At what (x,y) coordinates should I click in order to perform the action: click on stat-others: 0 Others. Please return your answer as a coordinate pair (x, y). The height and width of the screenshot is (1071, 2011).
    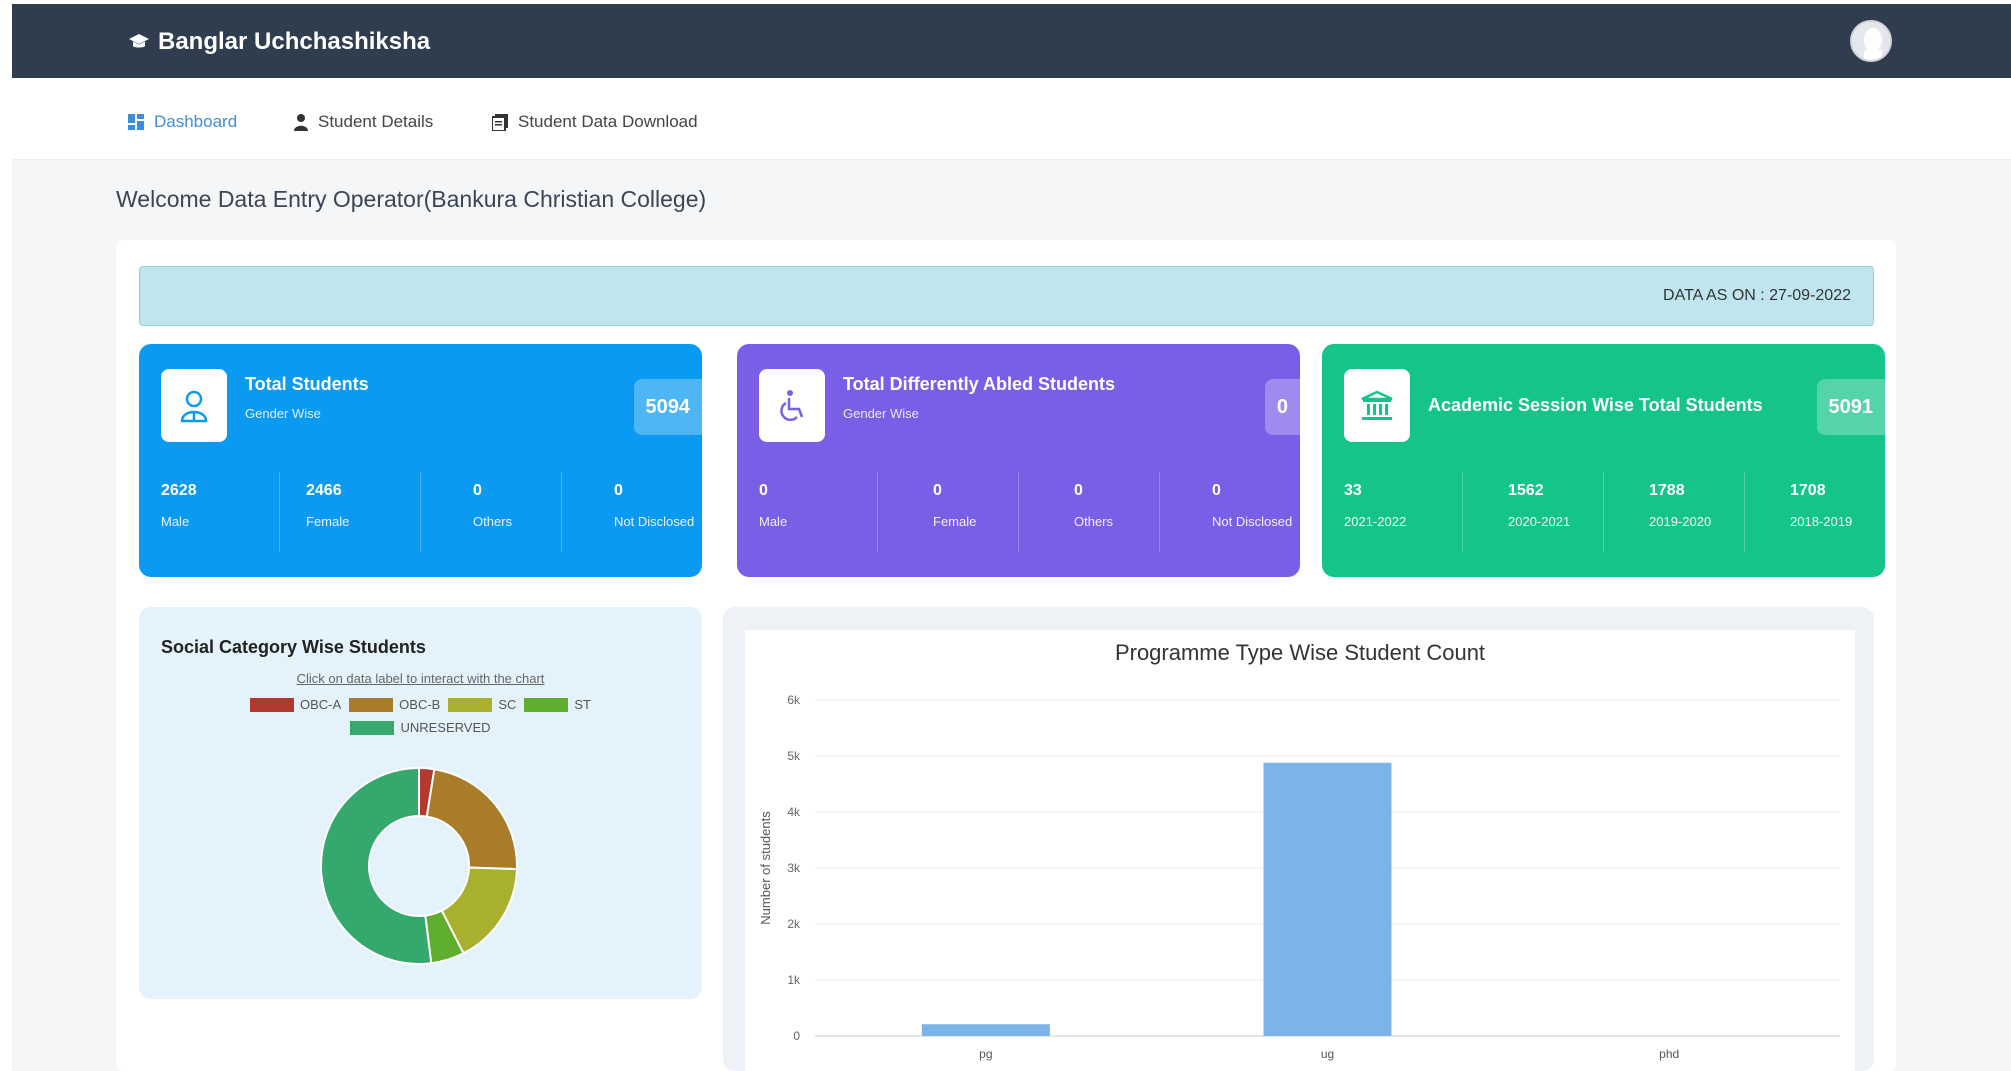
    Looking at the image, I should click on (491, 512).